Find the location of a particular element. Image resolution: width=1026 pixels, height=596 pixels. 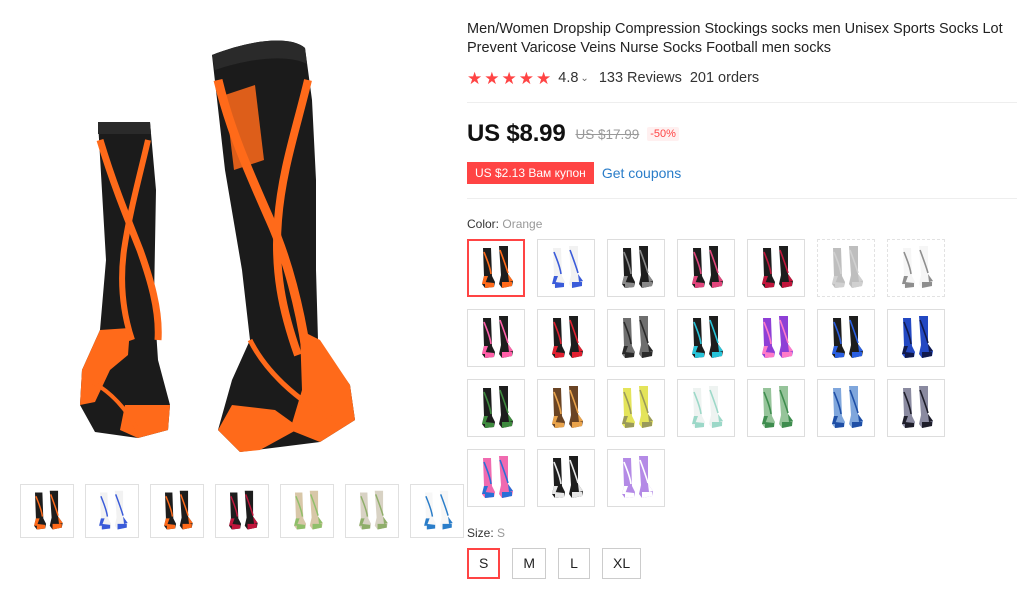

color-swatch-white-black is located at coordinates (916, 268).